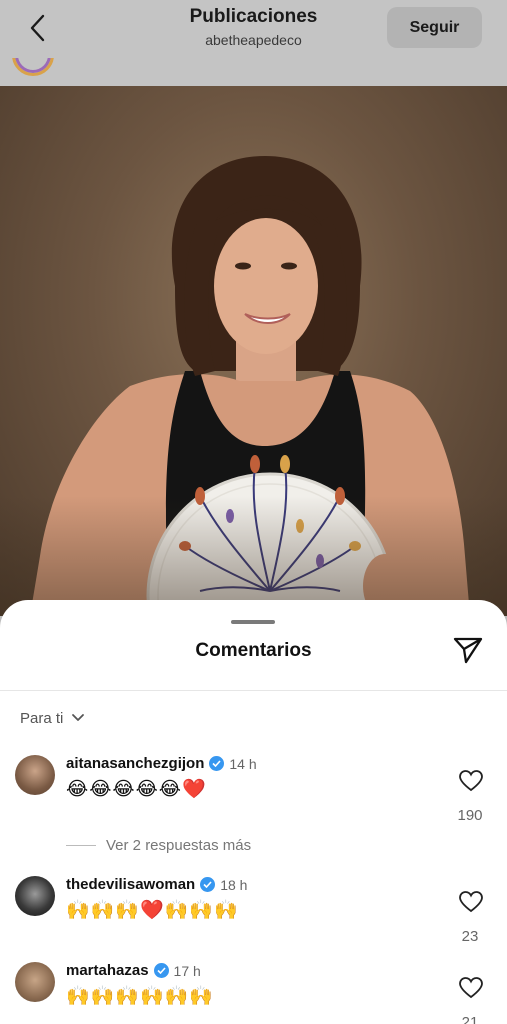 The height and width of the screenshot is (1024, 507). Describe the element at coordinates (136, 789) in the screenshot. I see `comment-text: 😂😂😂😂😂❤️` at that location.